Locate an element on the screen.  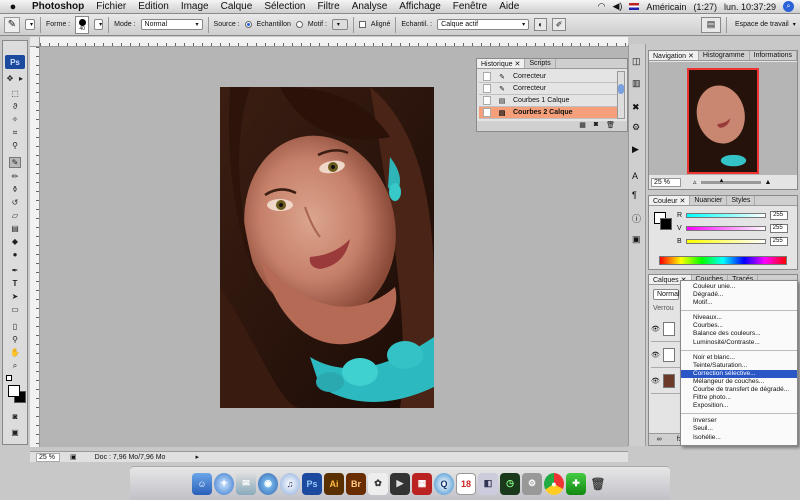
mail-icon: ✉ is located at coordinates (246, 483).